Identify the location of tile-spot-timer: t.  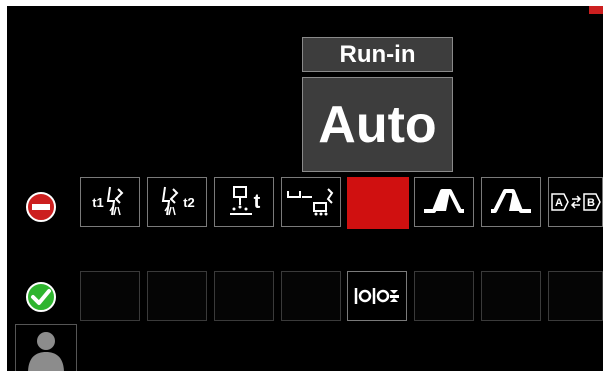
(244, 202).